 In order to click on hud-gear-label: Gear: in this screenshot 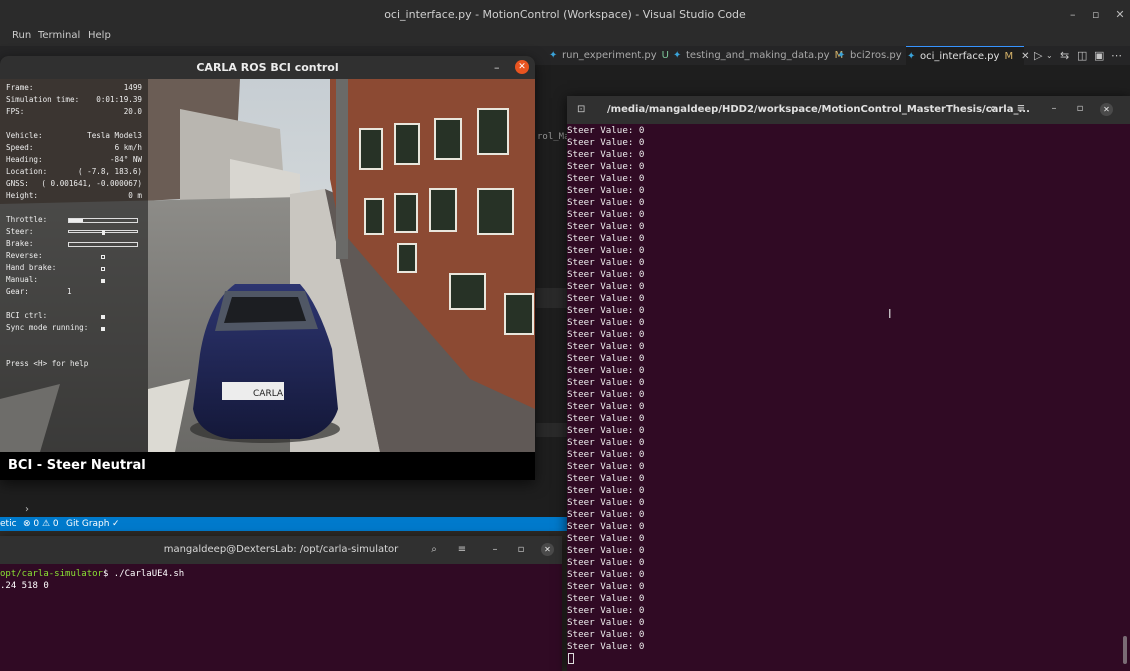, I will do `click(17, 291)`.